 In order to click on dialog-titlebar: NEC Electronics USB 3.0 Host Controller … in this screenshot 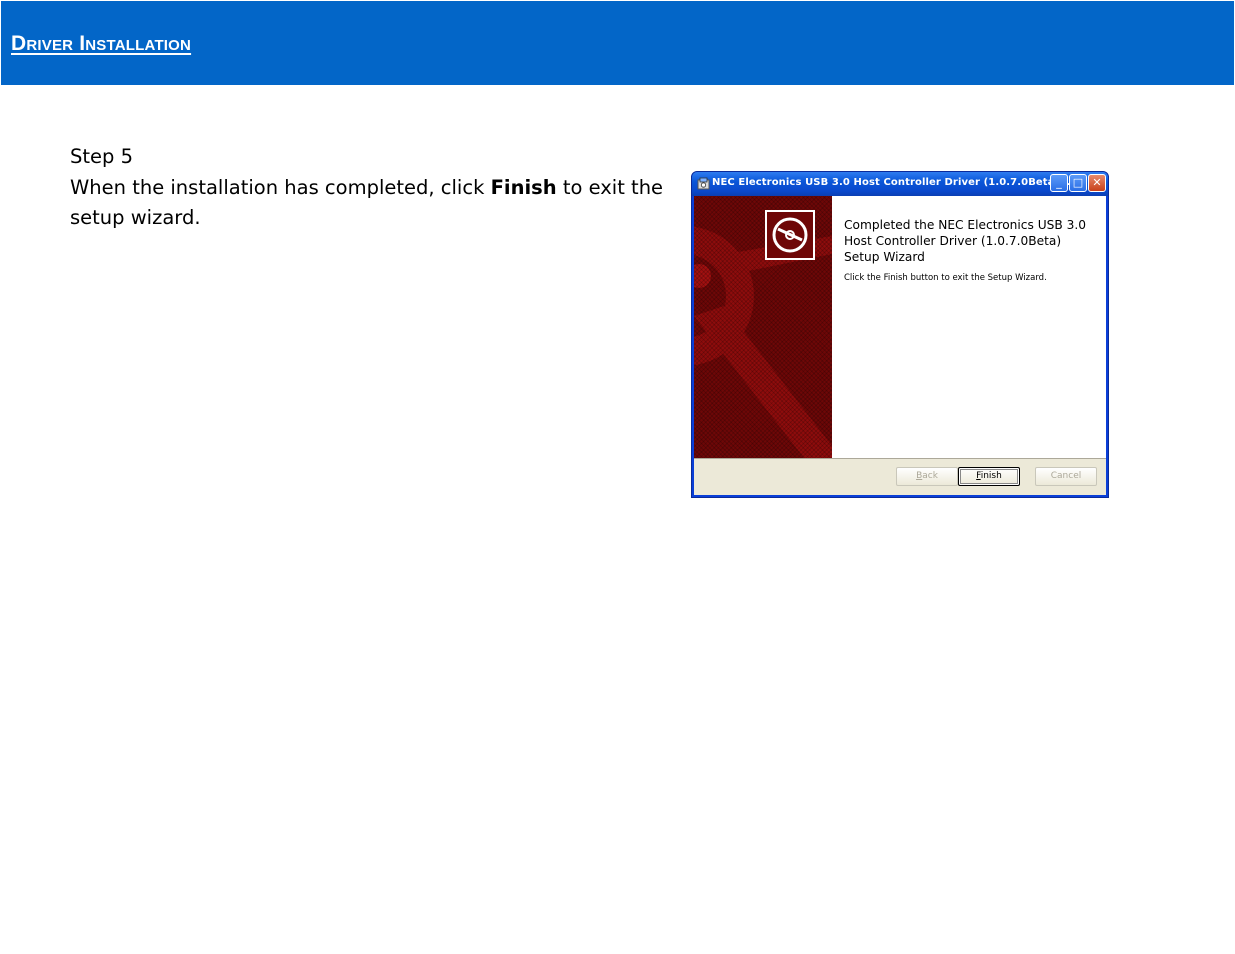, I will do `click(900, 184)`.